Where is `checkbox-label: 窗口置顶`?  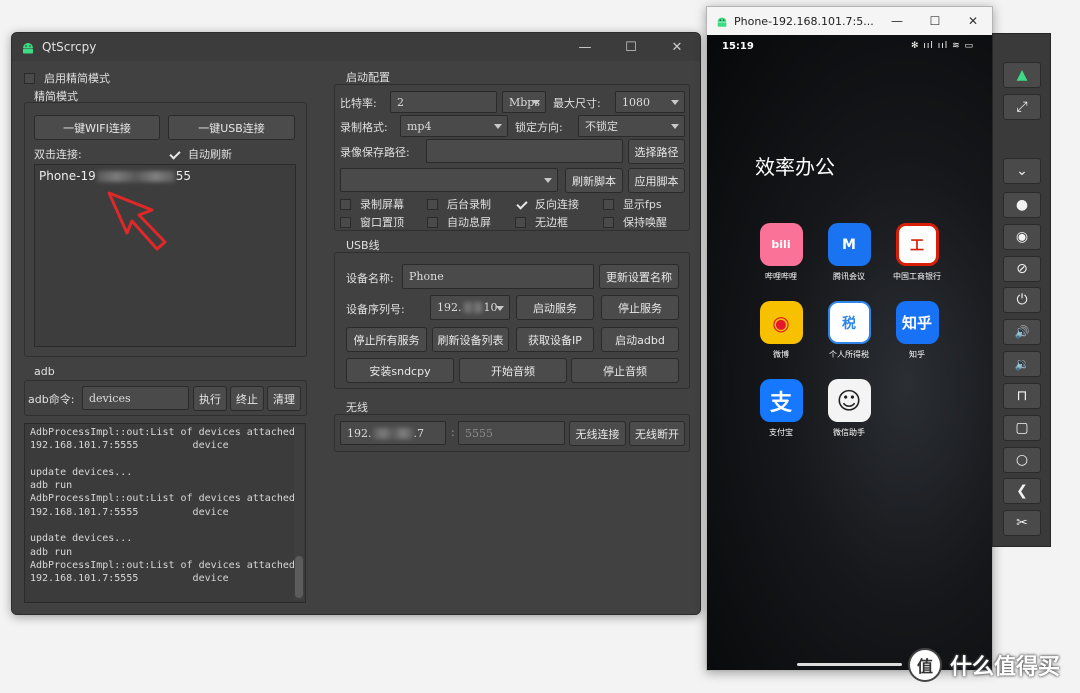 checkbox-label: 窗口置顶 is located at coordinates (382, 222).